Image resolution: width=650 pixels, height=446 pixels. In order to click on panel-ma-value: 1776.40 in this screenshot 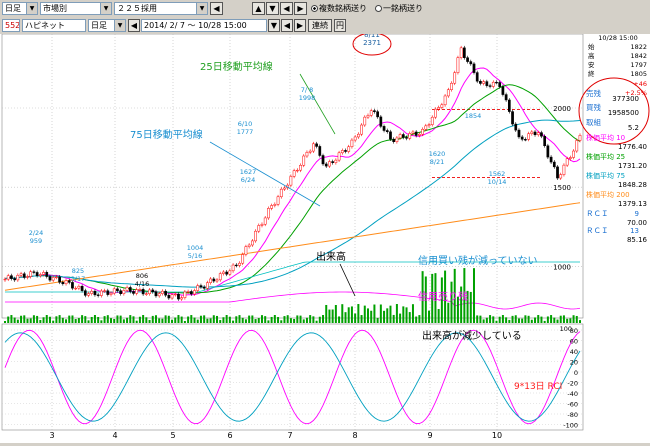, I will do `click(632, 147)`.